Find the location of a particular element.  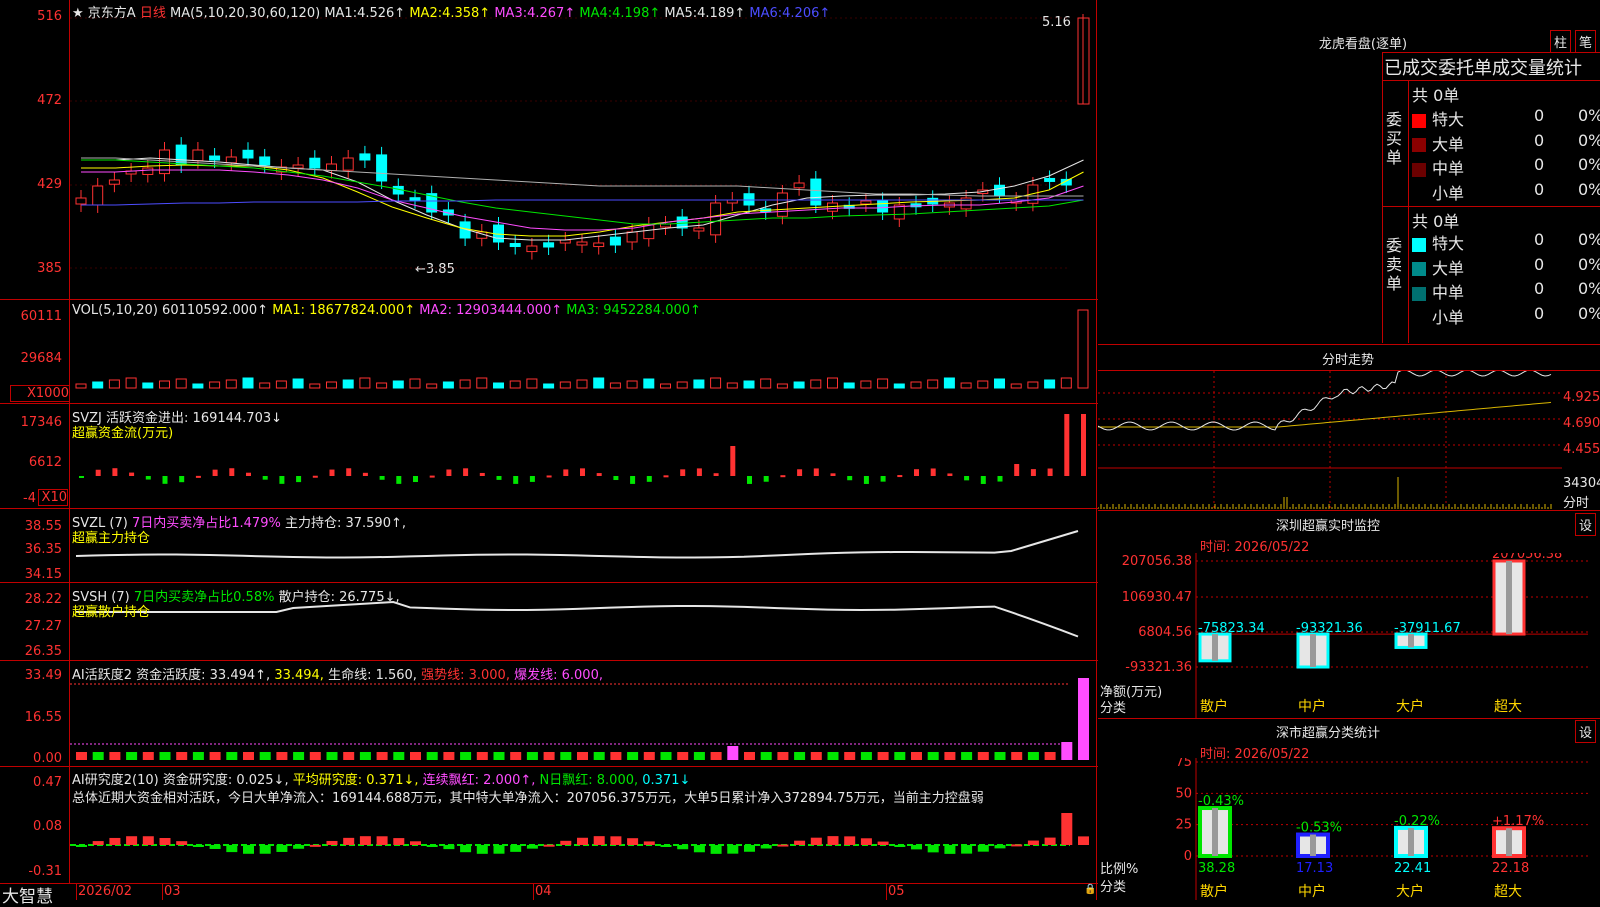

svzl-axis-mid: 36.35 is located at coordinates (43, 549).